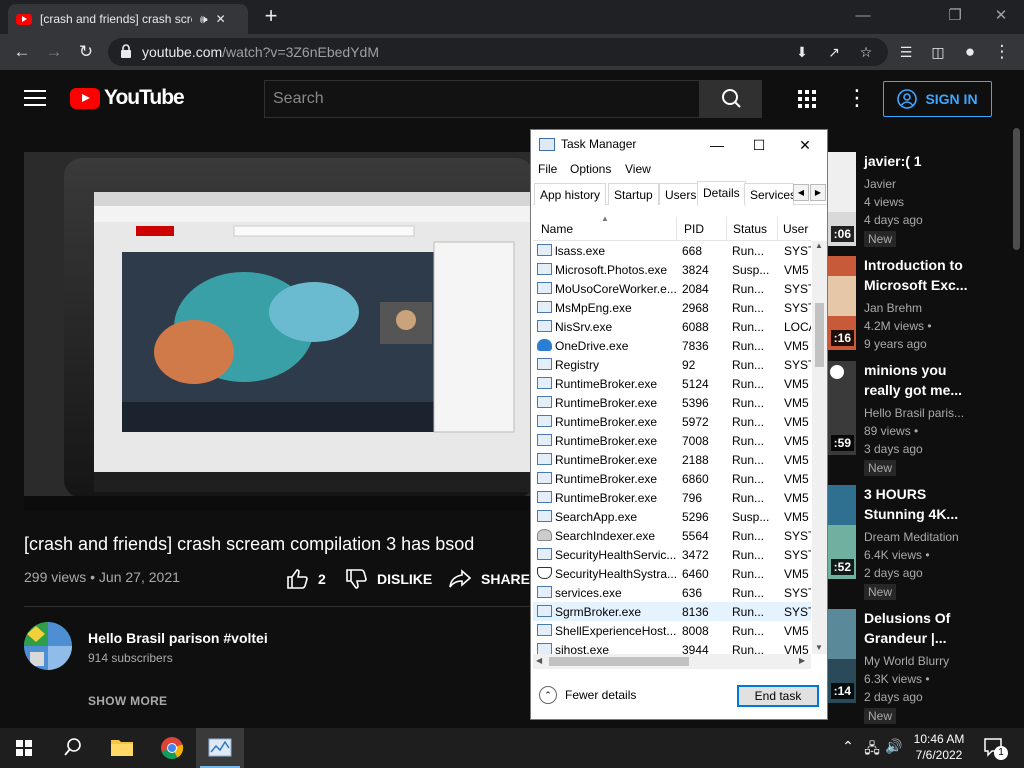 Image resolution: width=1024 pixels, height=768 pixels. Describe the element at coordinates (672, 630) in the screenshot. I see `process-row: ShellExperienceHost.... 8008 Run... VM5` at that location.